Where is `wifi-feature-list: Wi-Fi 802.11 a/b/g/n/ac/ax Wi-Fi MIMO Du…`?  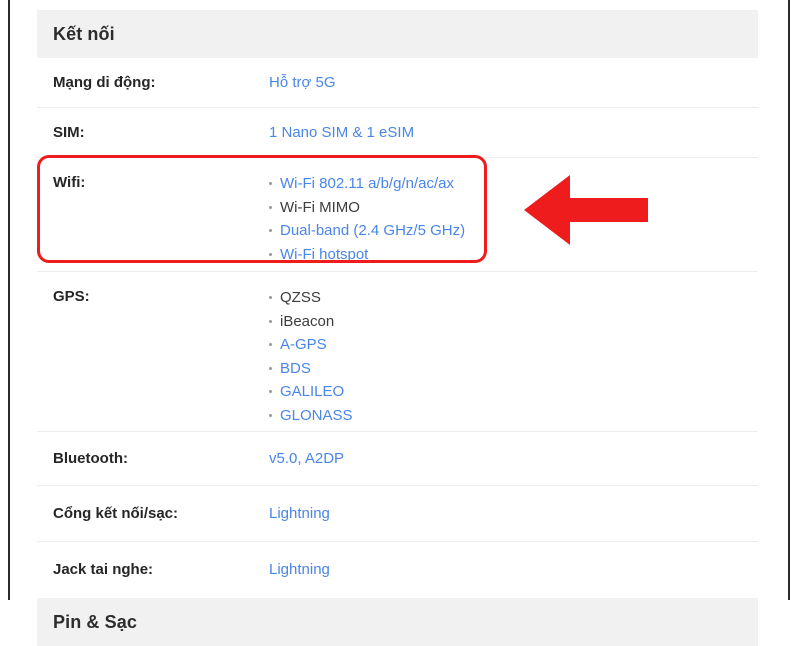
wifi-feature-list: Wi-Fi 802.11 a/b/g/n/ac/ax Wi-Fi MIMO Du… is located at coordinates (513, 219).